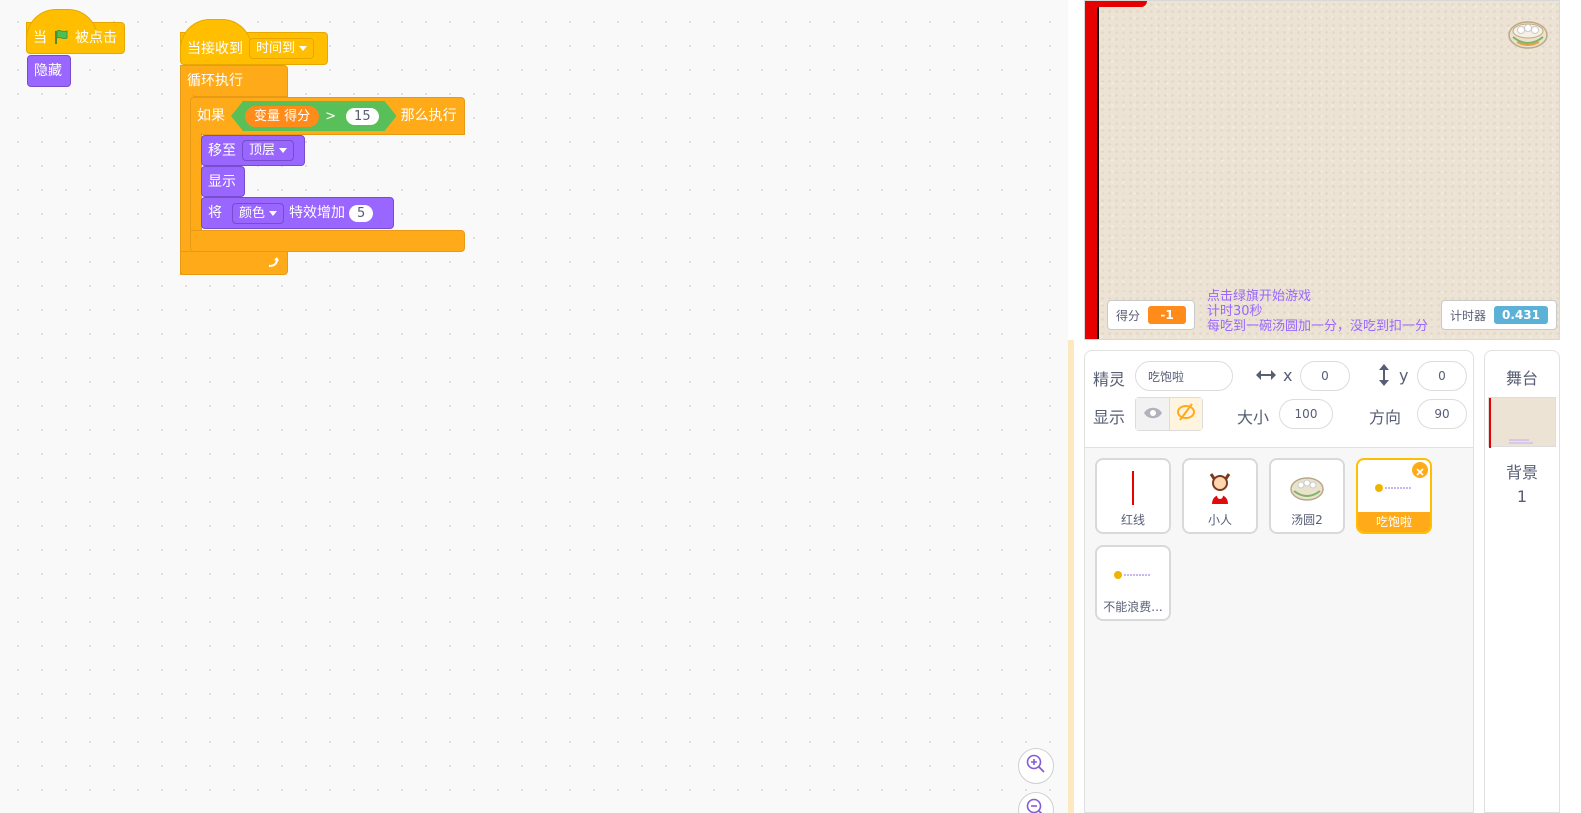  Describe the element at coordinates (1404, 375) in the screenshot. I see `y-label: y` at that location.